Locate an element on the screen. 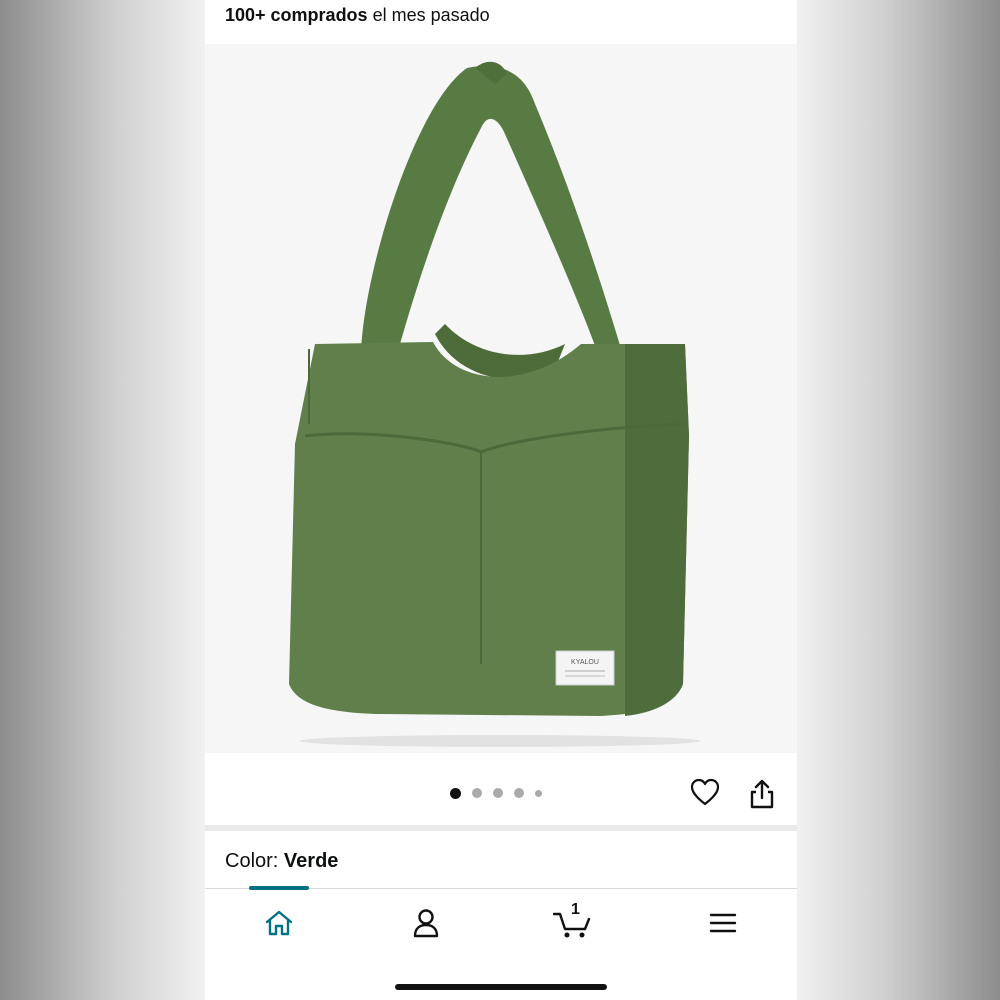 Image resolution: width=1000 pixels, height=1000 pixels. home-icon is located at coordinates (279, 923).